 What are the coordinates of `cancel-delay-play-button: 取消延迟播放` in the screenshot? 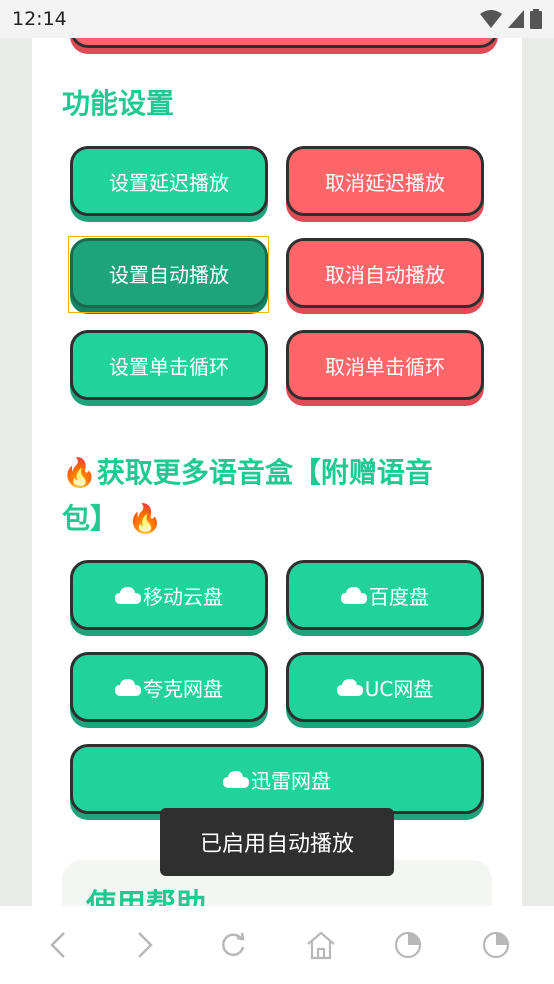 It's located at (385, 181).